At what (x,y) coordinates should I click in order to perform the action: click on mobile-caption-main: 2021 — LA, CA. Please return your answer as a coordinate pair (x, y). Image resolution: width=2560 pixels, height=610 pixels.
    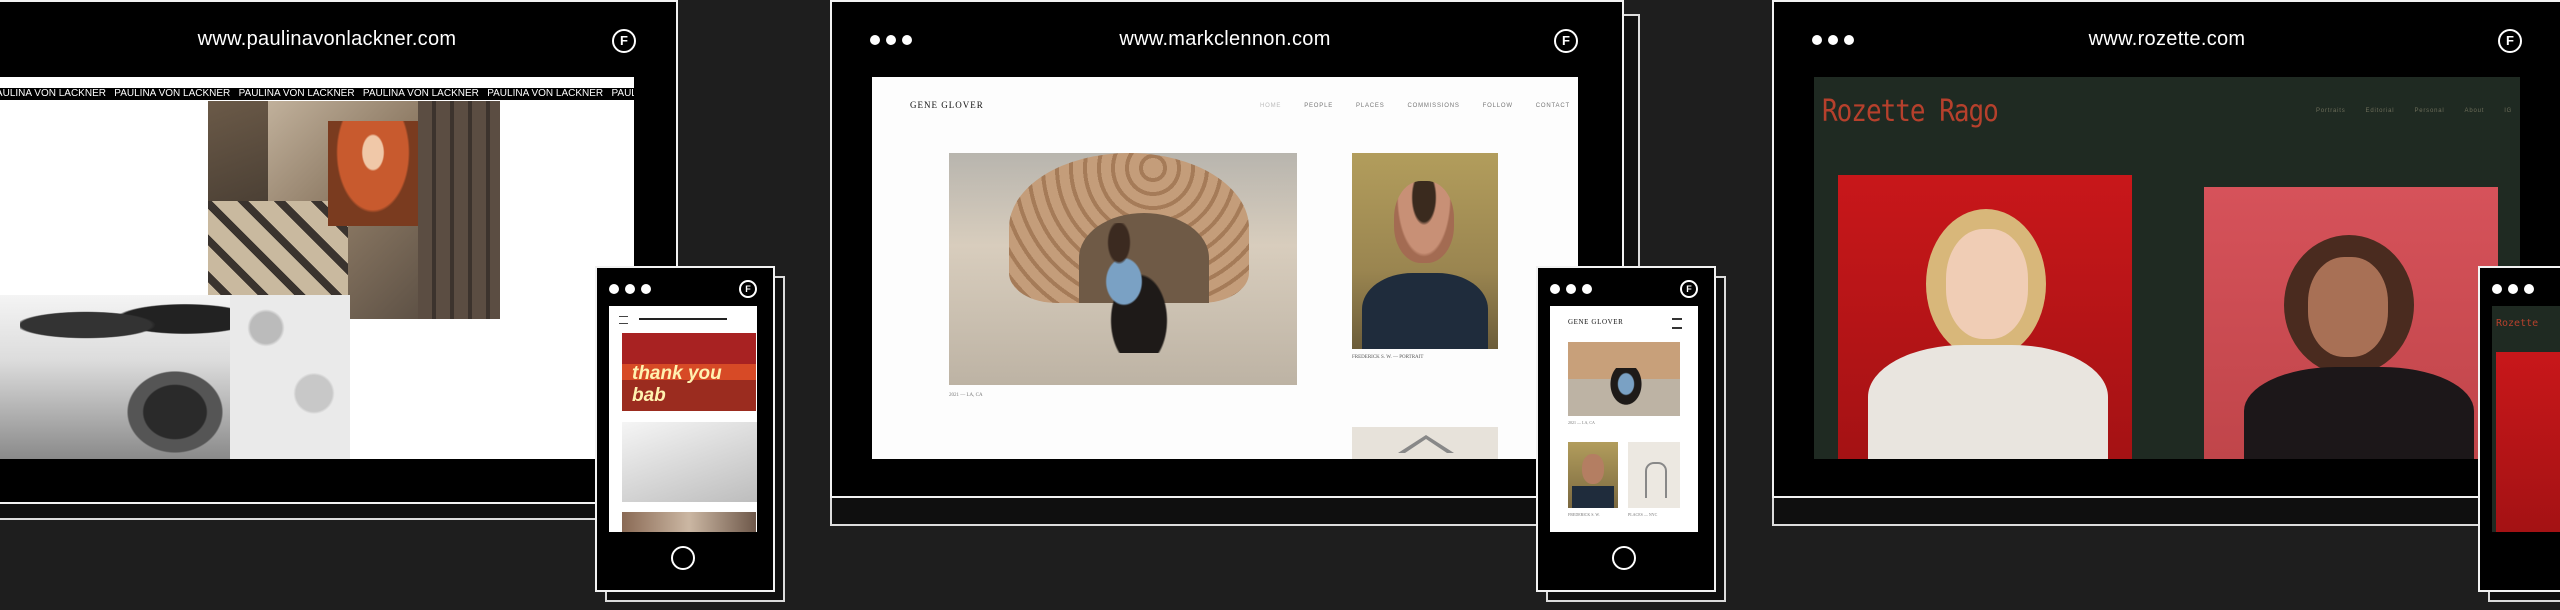
    Looking at the image, I should click on (1581, 422).